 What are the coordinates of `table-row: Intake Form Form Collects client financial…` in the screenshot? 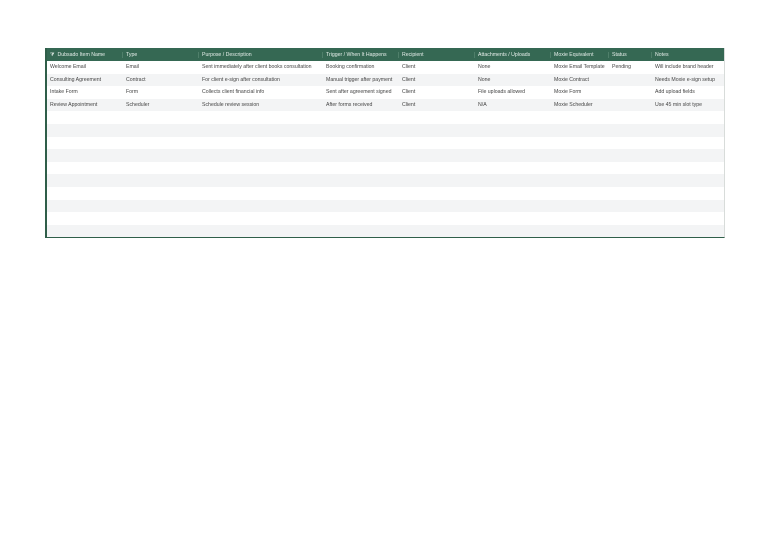 It's located at (385, 92).